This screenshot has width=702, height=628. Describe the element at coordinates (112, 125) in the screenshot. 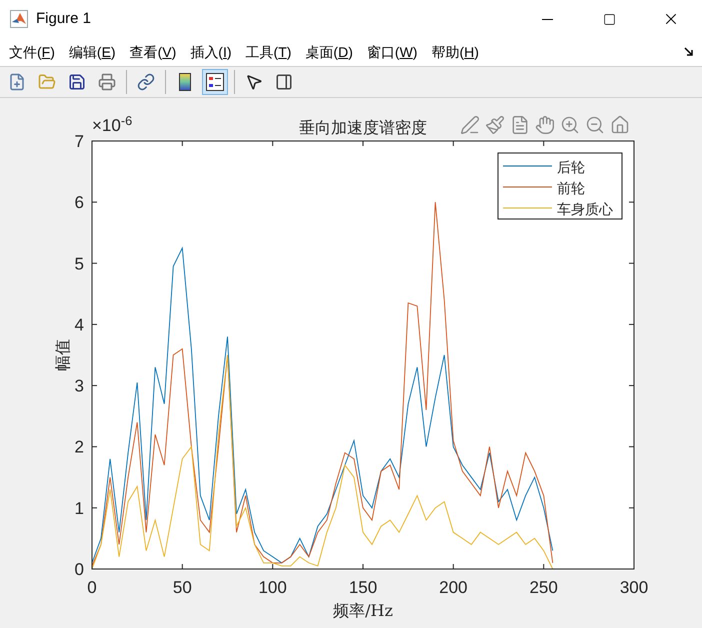

I see `axis-exponent: ×10$^{-6}$` at that location.